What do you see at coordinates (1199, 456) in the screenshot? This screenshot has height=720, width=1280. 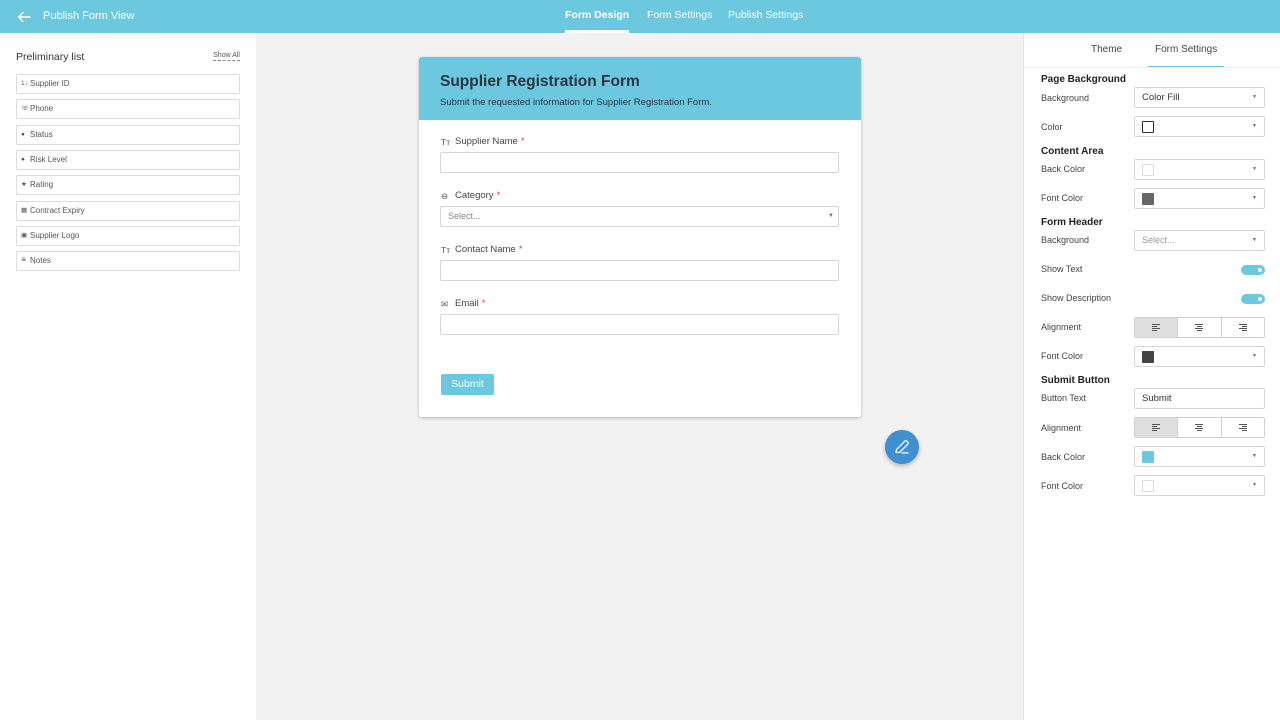 I see `button-back-color-picker: ▼` at bounding box center [1199, 456].